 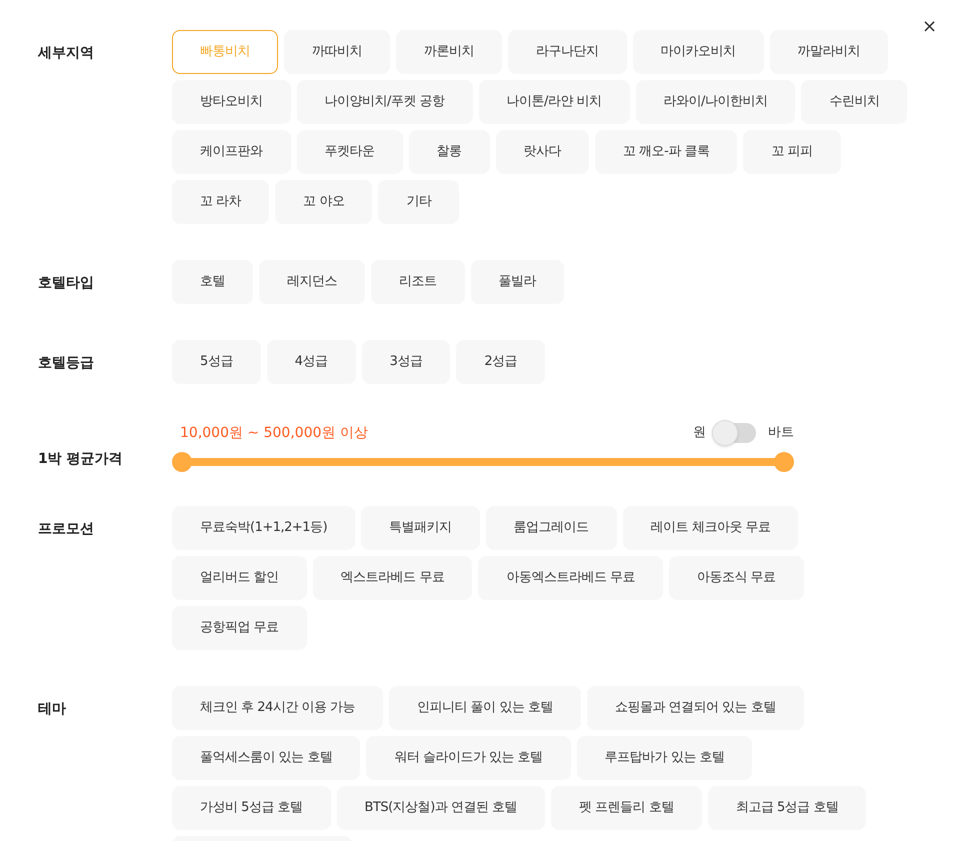 What do you see at coordinates (664, 758) in the screenshot?
I see `filter-chip: 루프탑바가 있는 호텔` at bounding box center [664, 758].